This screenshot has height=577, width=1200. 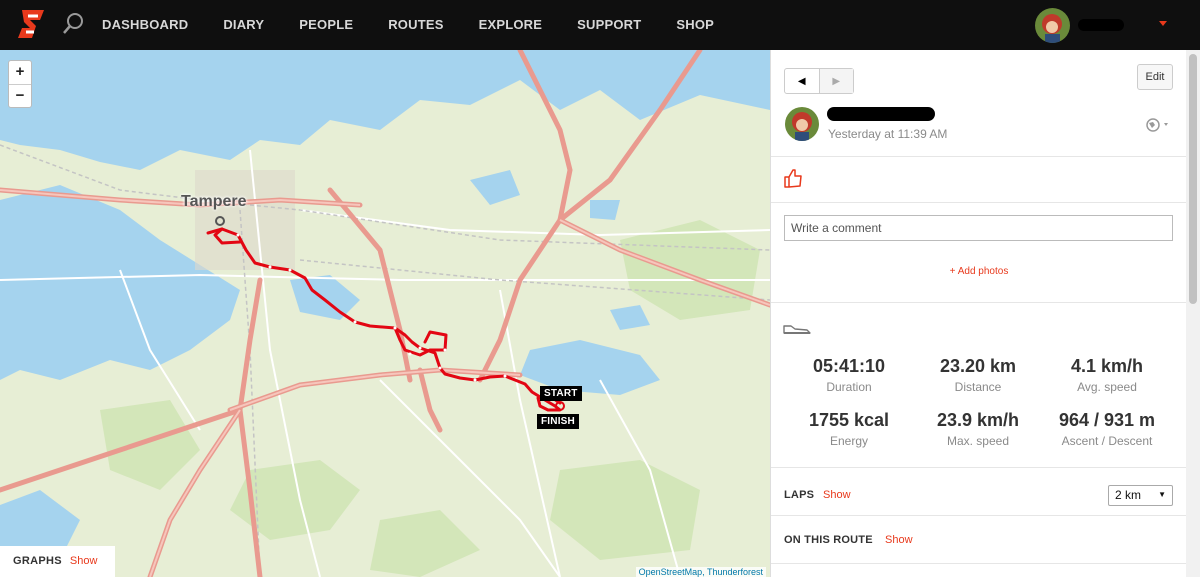 What do you see at coordinates (1107, 366) in the screenshot?
I see `stat-value: 4.1 km/h` at bounding box center [1107, 366].